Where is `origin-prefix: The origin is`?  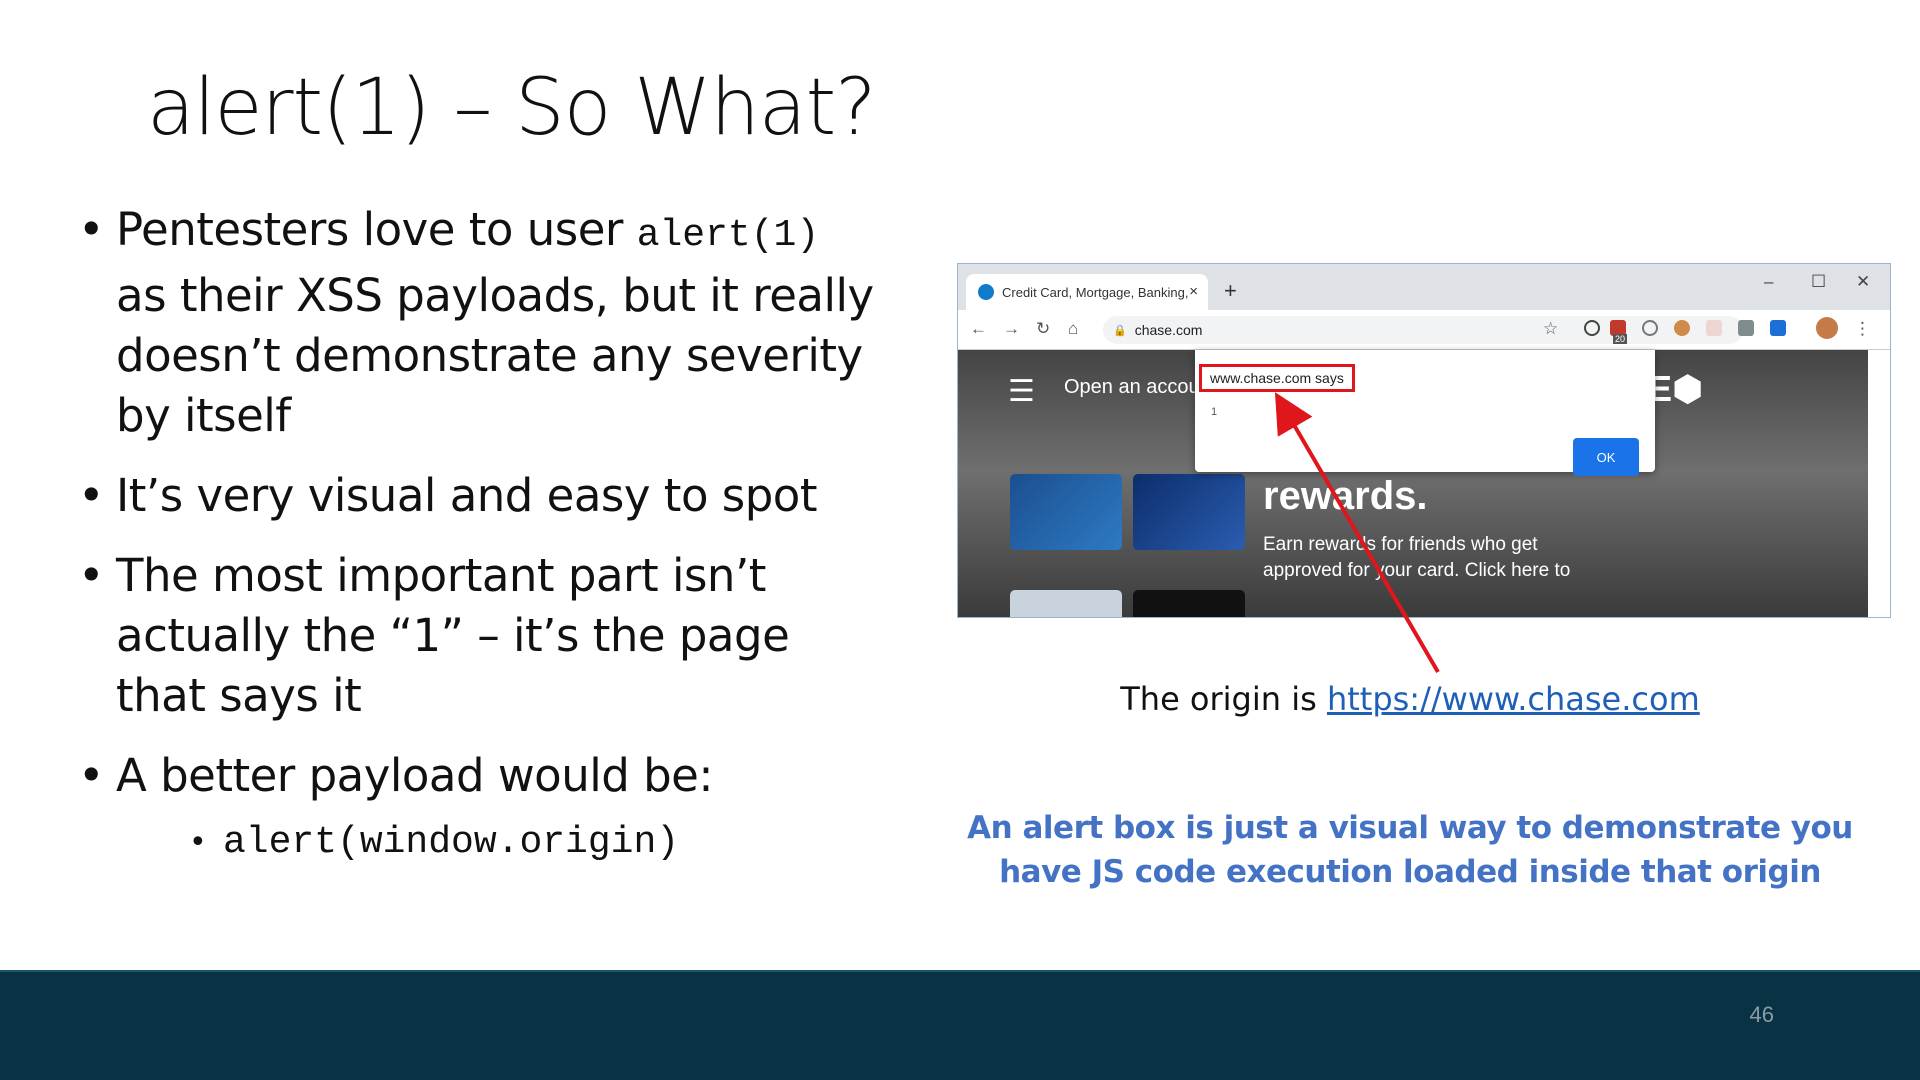
origin-prefix: The origin is is located at coordinates (1223, 699).